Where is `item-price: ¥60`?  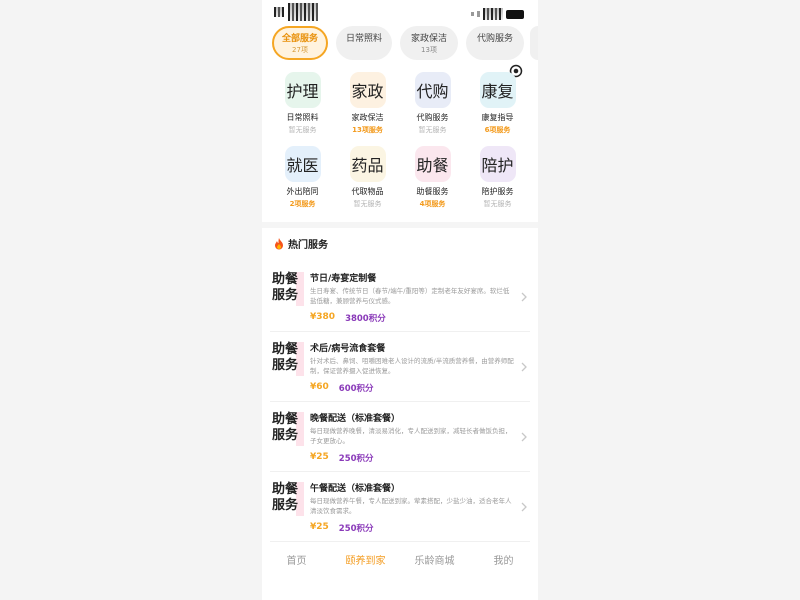 item-price: ¥60 is located at coordinates (319, 387).